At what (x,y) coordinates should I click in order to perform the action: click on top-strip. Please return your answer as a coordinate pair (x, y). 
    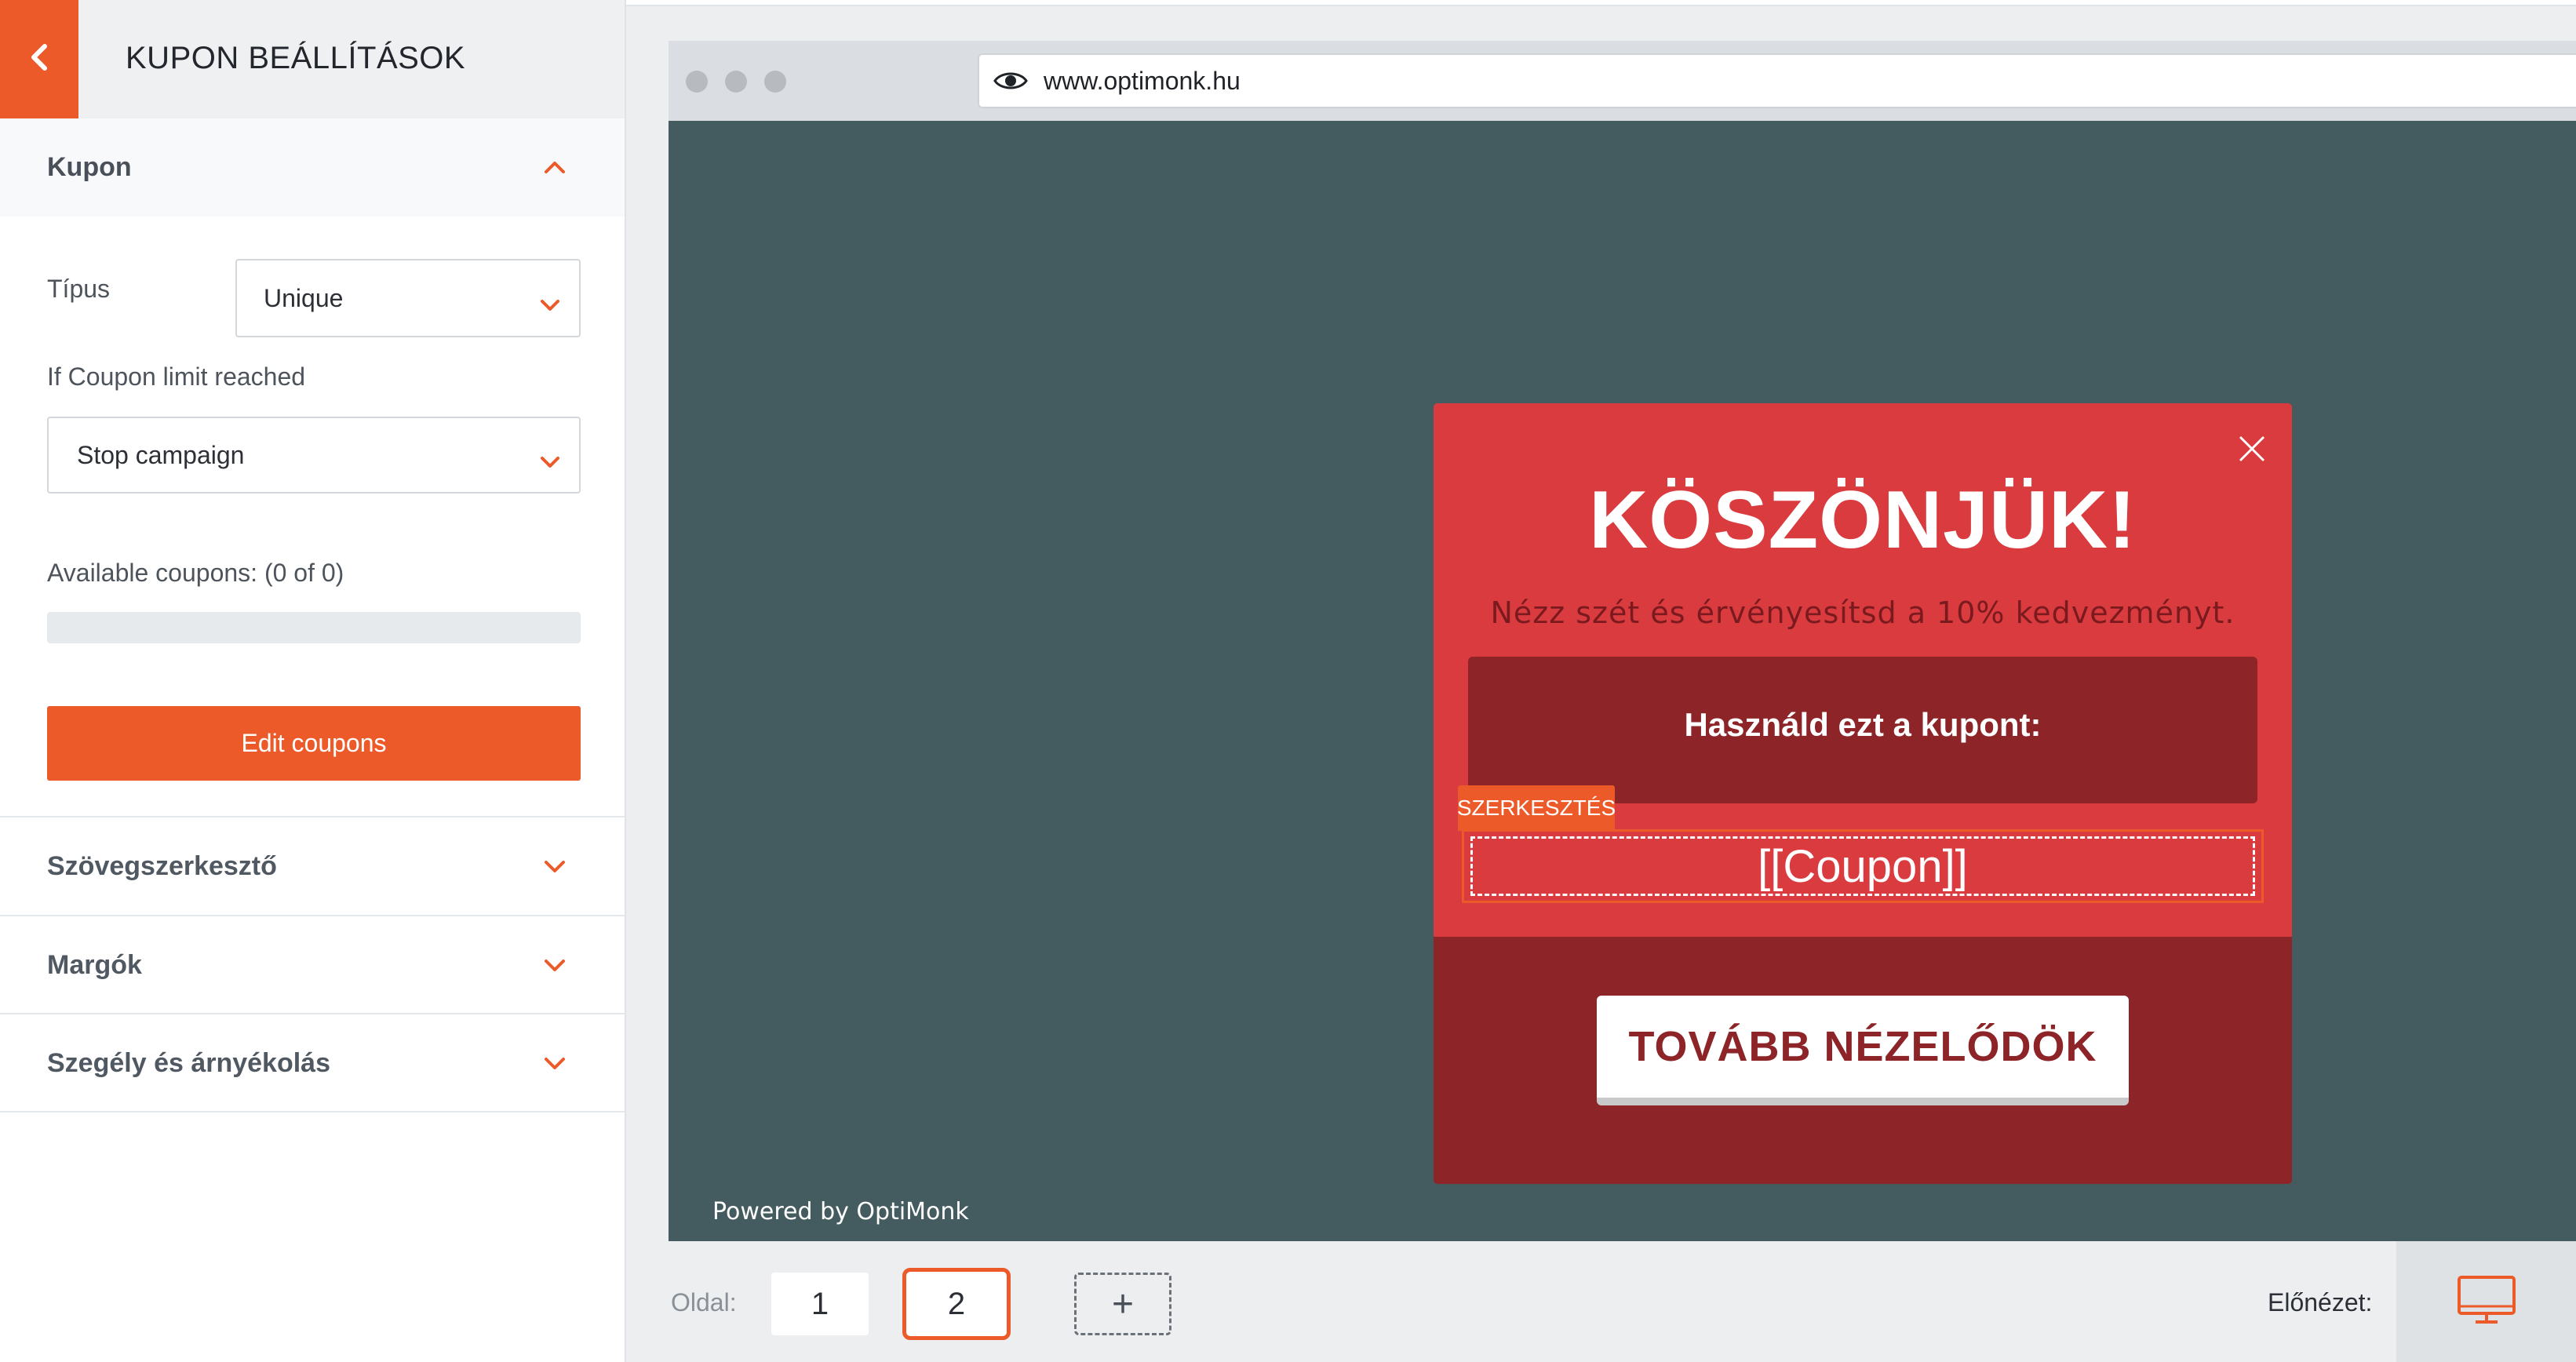
    Looking at the image, I should click on (1601, 3).